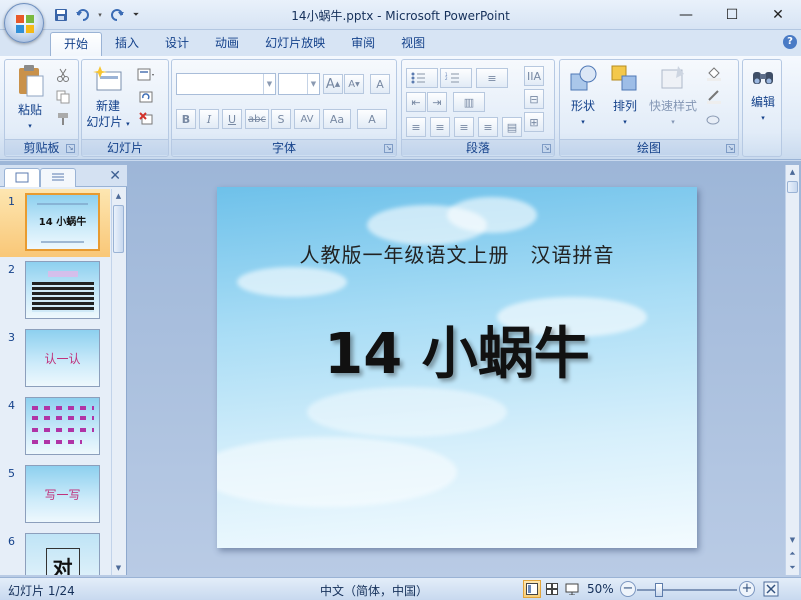 This screenshot has width=801, height=600. What do you see at coordinates (186, 119) in the screenshot?
I see `bold-button: B` at bounding box center [186, 119].